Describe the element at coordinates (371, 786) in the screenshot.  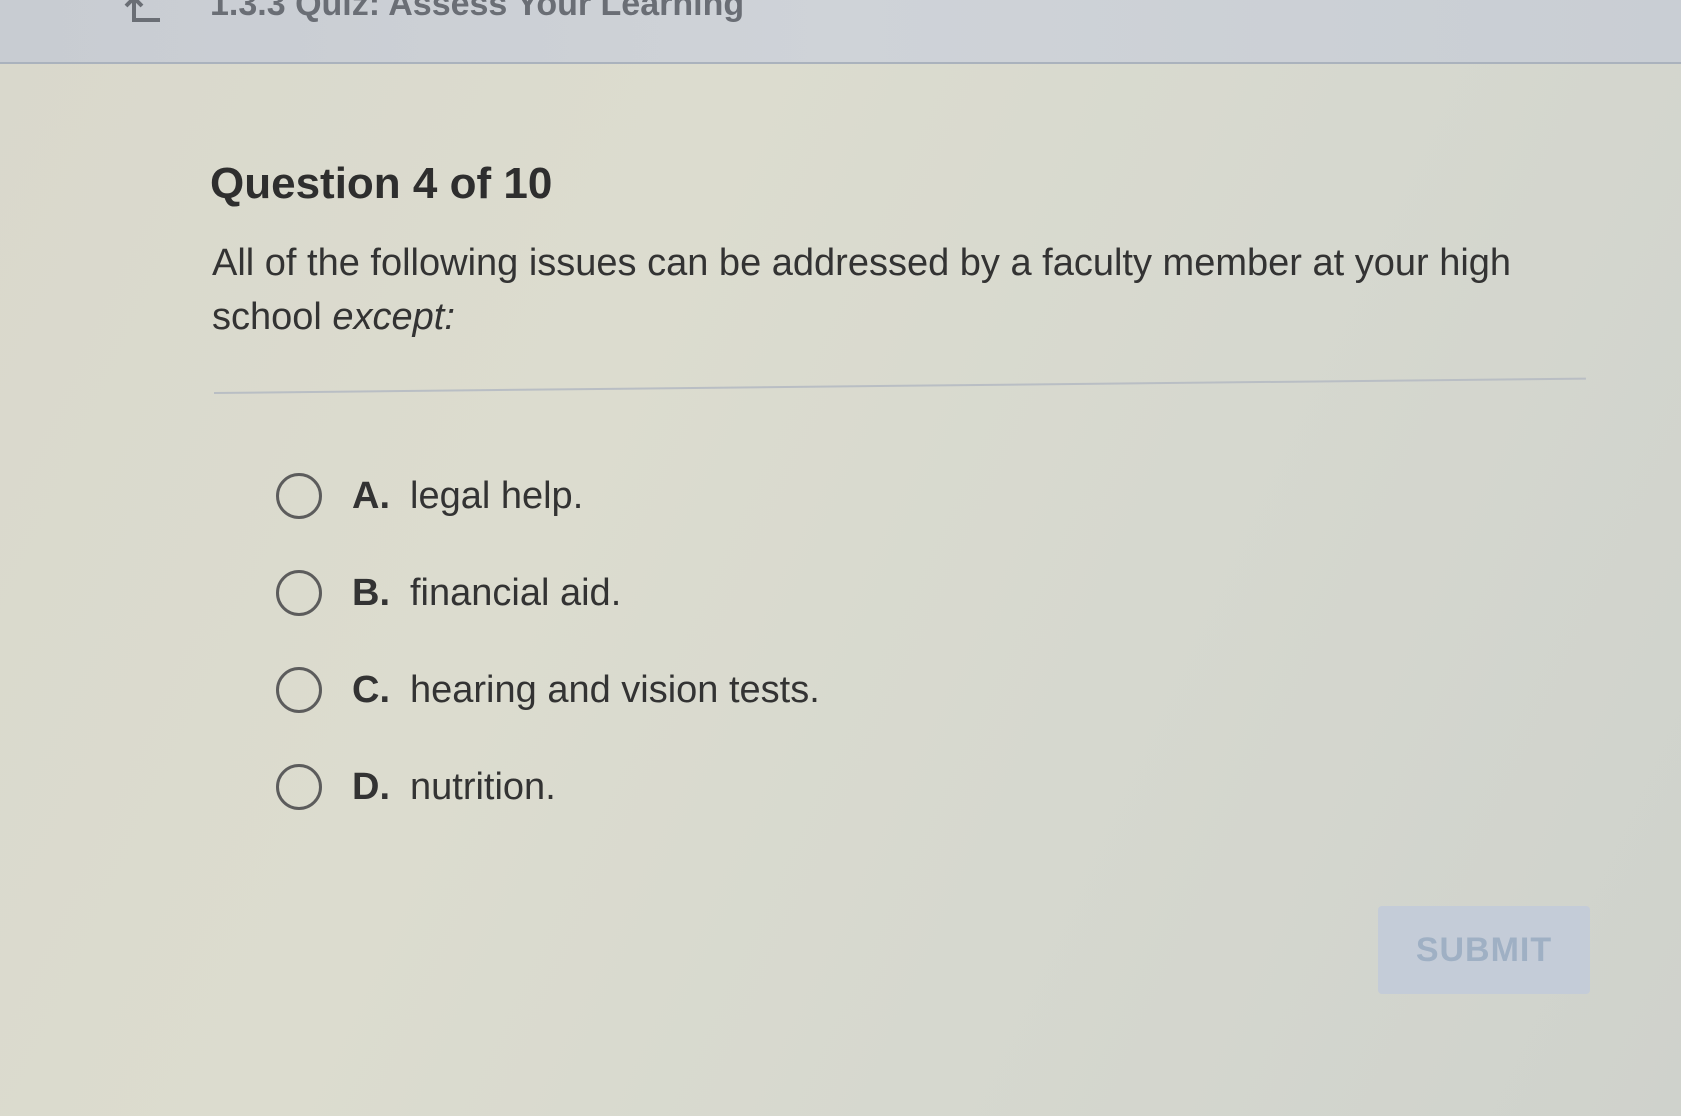
I see `option-letter: D.` at that location.